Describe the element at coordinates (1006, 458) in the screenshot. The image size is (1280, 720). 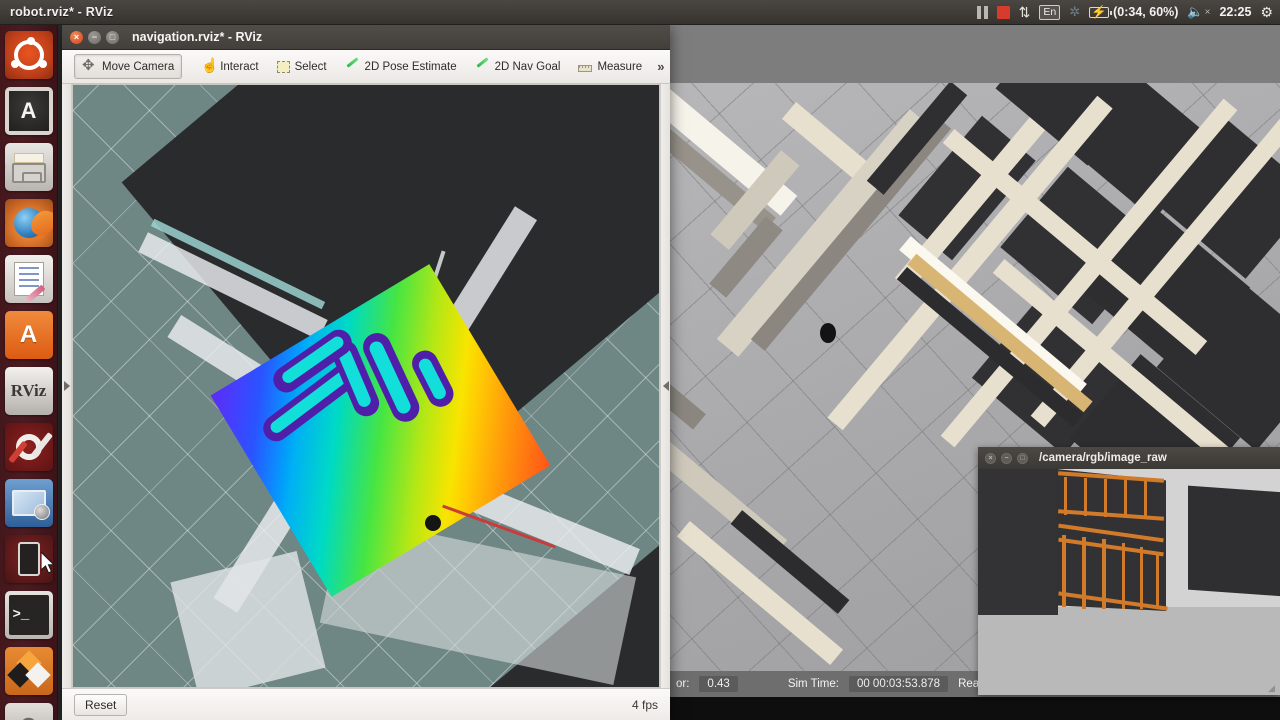
I see `camera-minimize-button: −` at that location.